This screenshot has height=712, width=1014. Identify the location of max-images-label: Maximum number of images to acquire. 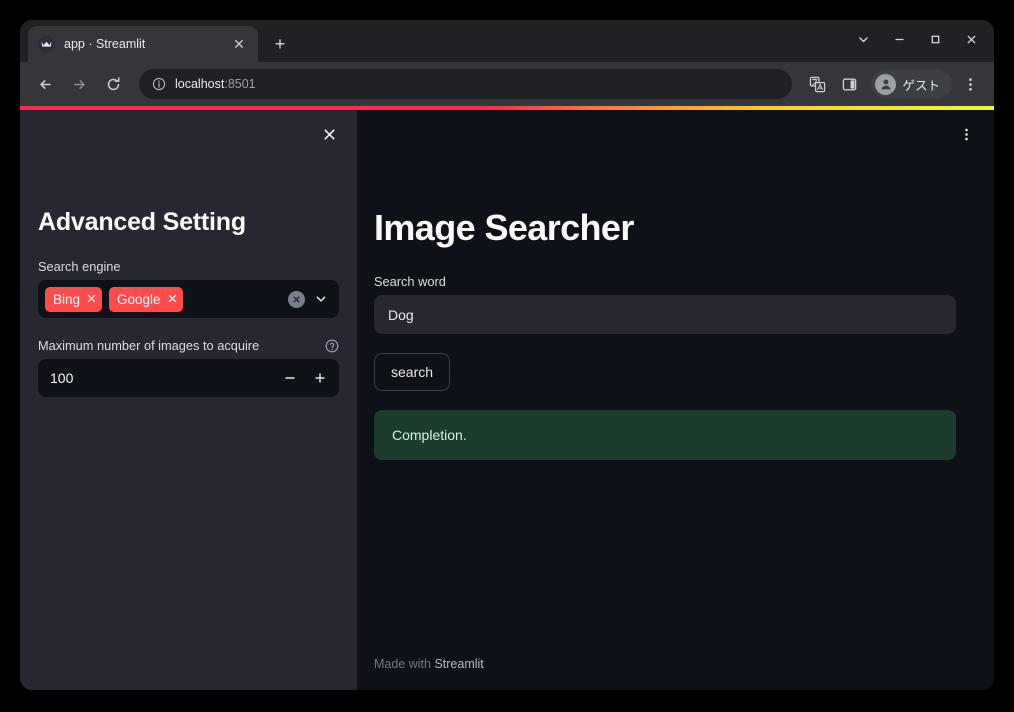
(149, 345).